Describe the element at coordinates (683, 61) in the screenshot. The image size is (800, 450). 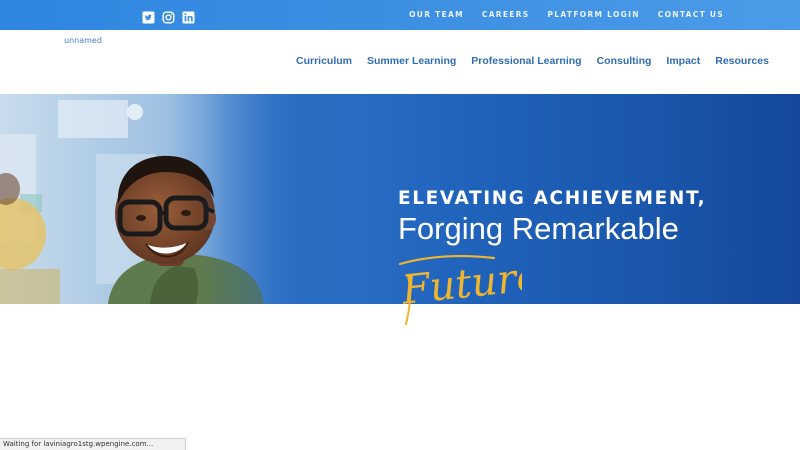
I see `nav-impact: Impact` at that location.